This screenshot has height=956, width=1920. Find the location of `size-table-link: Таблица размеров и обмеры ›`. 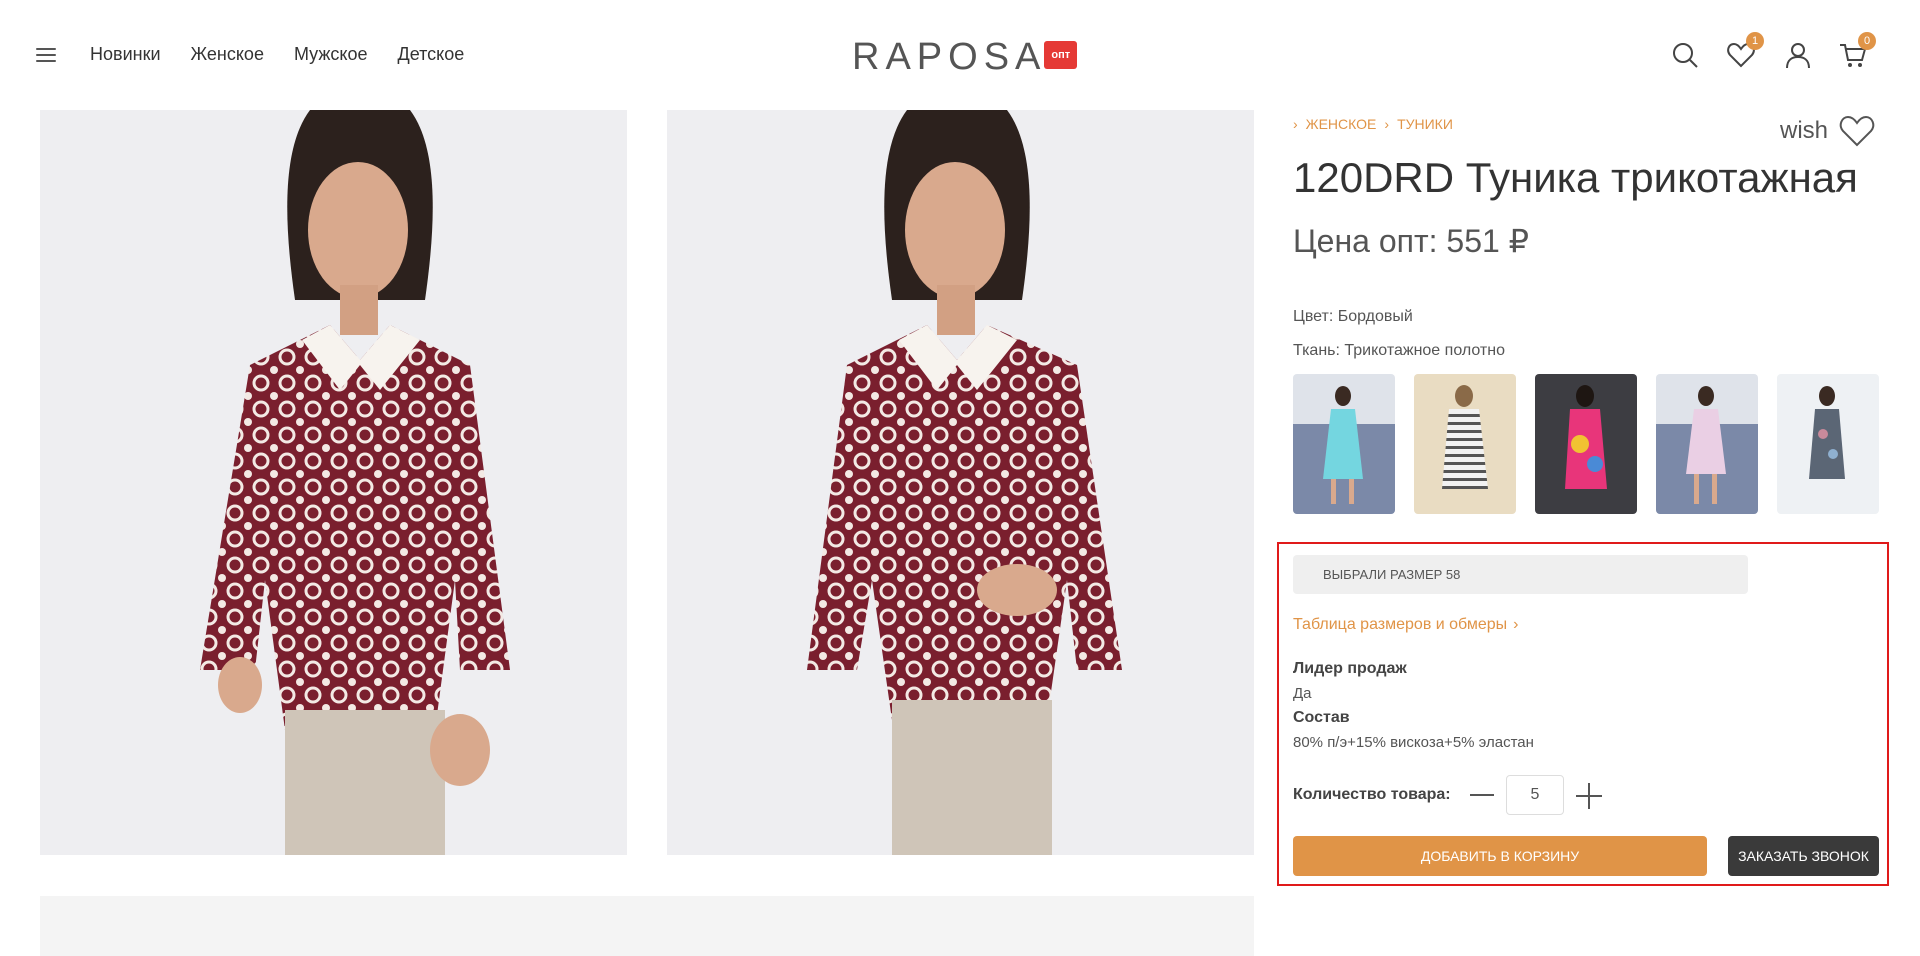

size-table-link: Таблица размеров и обмеры › is located at coordinates (1406, 625).